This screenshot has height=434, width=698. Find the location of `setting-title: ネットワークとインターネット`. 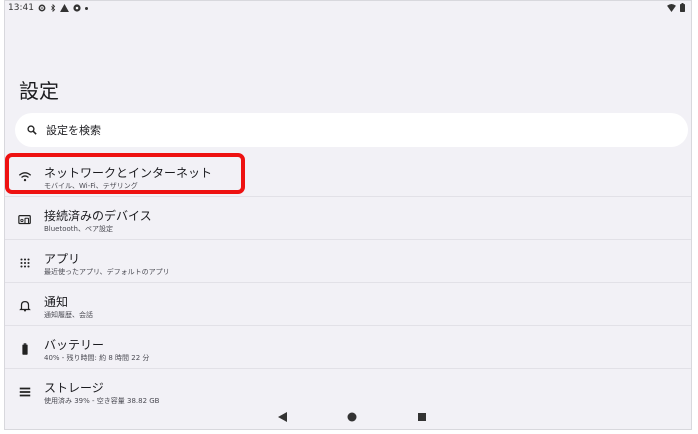

setting-title: ネットワークとインターネット is located at coordinates (128, 173).